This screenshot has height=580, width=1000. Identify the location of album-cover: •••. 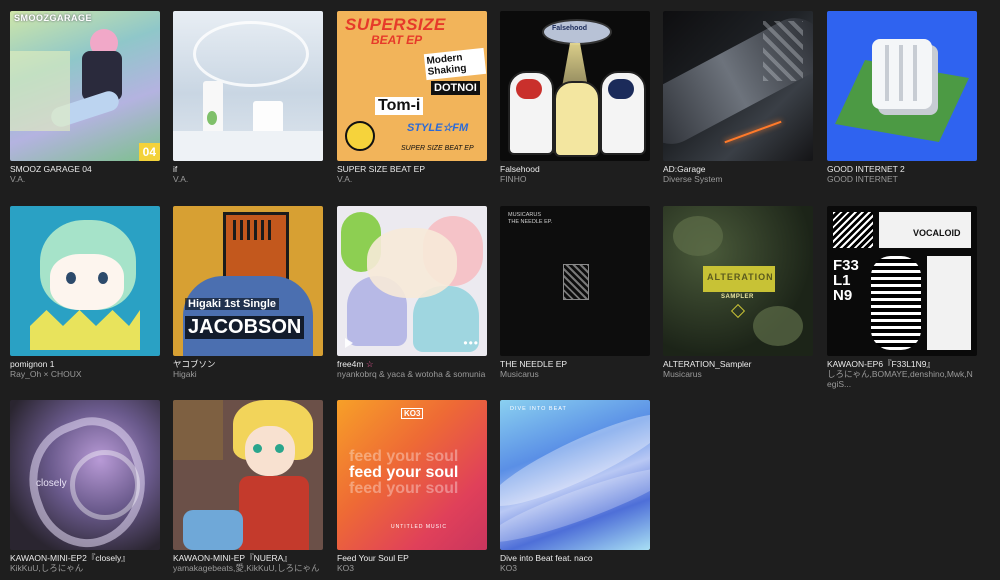
(412, 281).